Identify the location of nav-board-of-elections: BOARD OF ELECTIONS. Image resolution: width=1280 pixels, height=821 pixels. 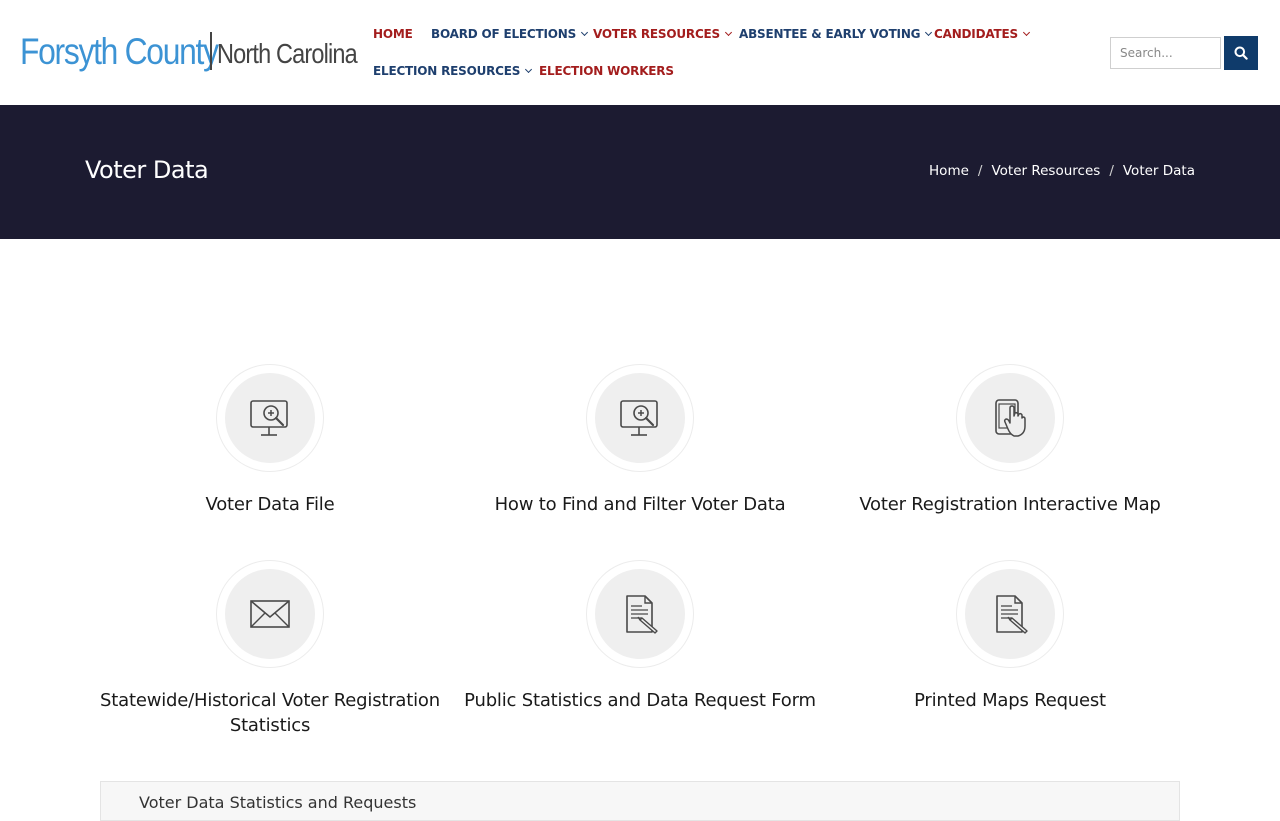
(510, 34).